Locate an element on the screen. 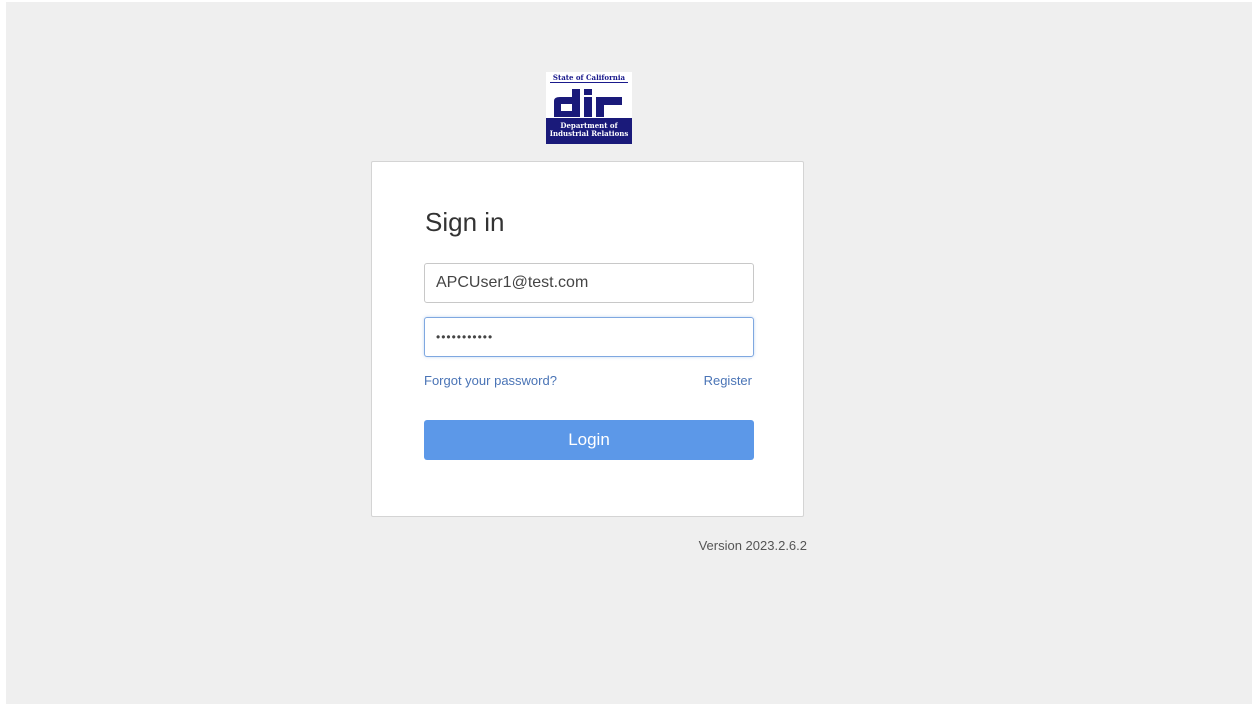 The width and height of the screenshot is (1252, 704). dir-logo-mark is located at coordinates (588, 103).